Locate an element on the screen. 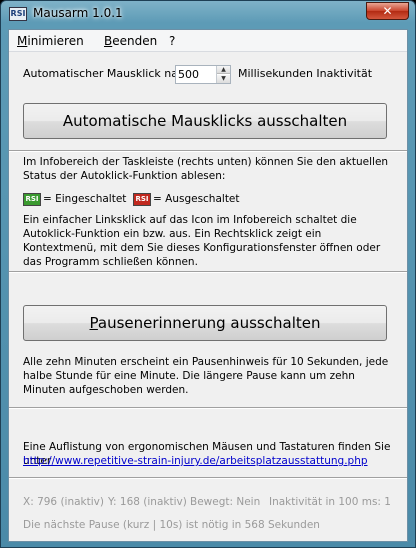  spin-up-icon: ▲ is located at coordinates (223, 70).